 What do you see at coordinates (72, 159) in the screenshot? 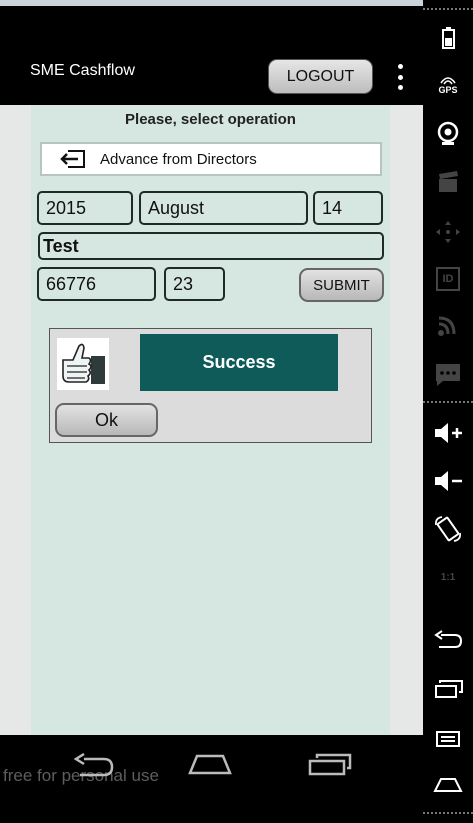
I see `back-arrow-icon` at bounding box center [72, 159].